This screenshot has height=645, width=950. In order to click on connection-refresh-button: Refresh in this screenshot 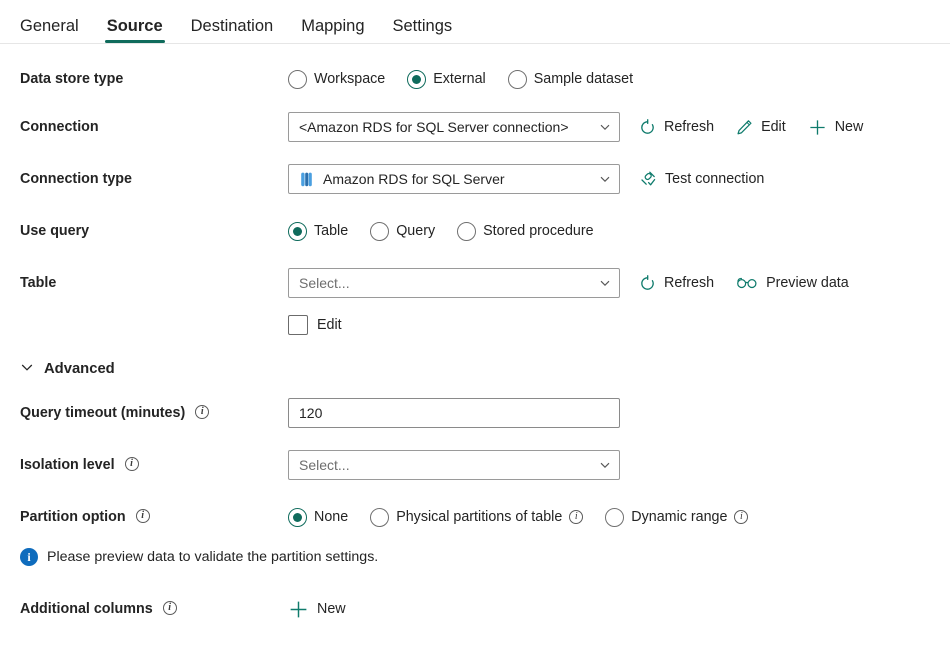, I will do `click(677, 127)`.